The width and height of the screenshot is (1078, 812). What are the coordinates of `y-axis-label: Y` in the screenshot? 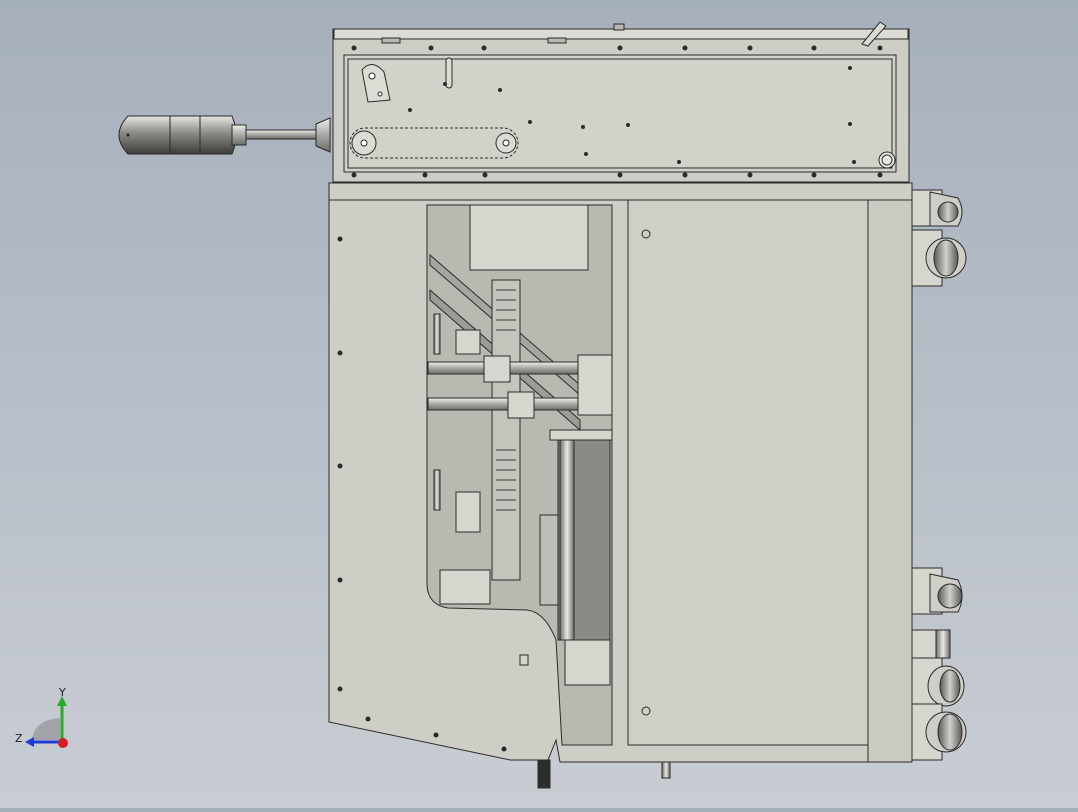 It's located at (62, 692).